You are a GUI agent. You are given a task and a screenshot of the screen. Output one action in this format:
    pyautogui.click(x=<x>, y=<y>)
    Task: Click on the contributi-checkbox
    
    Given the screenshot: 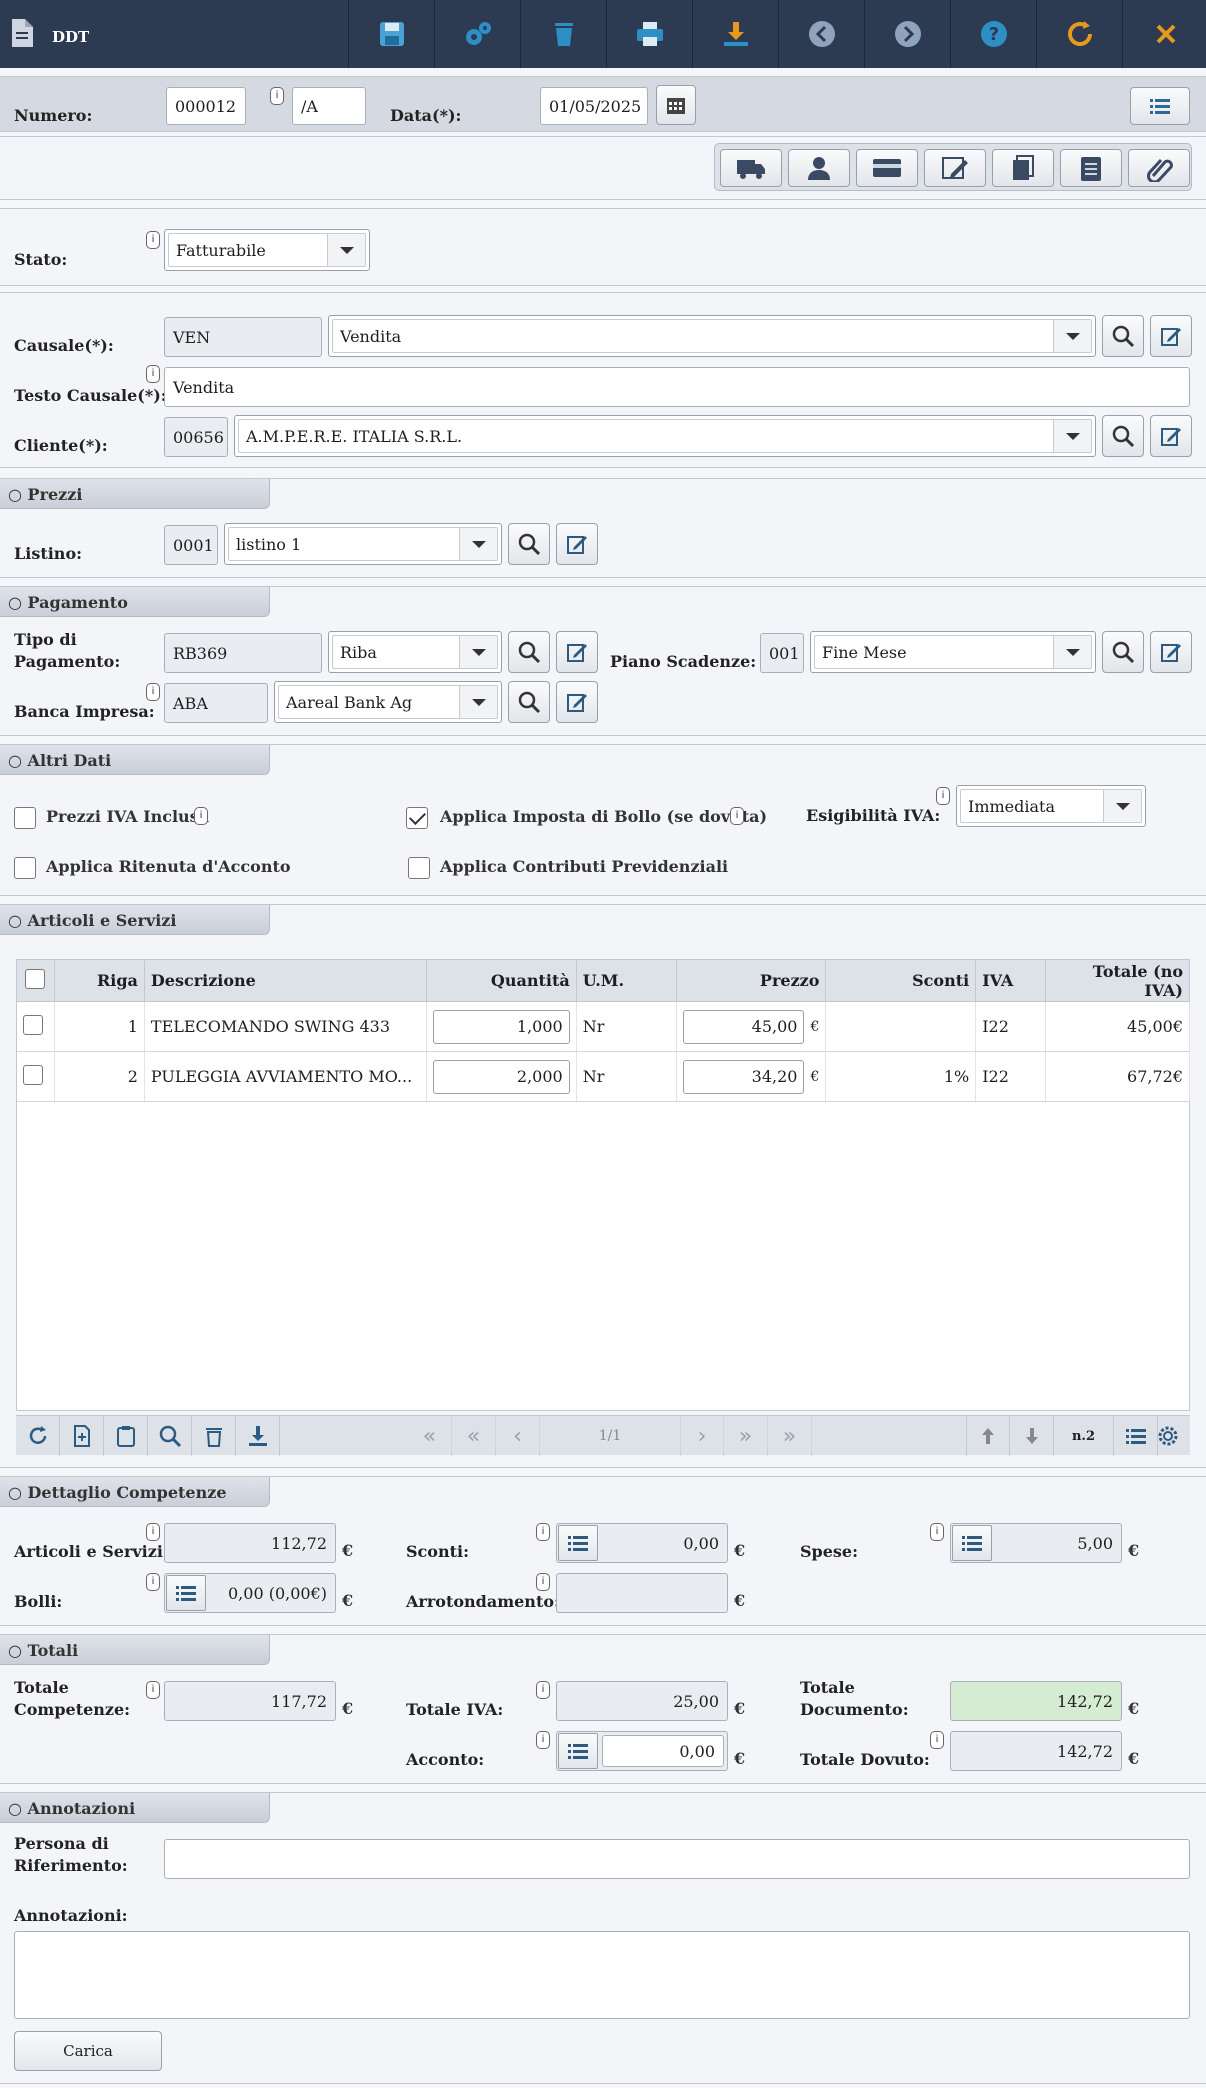 What is the action you would take?
    pyautogui.click(x=419, y=868)
    